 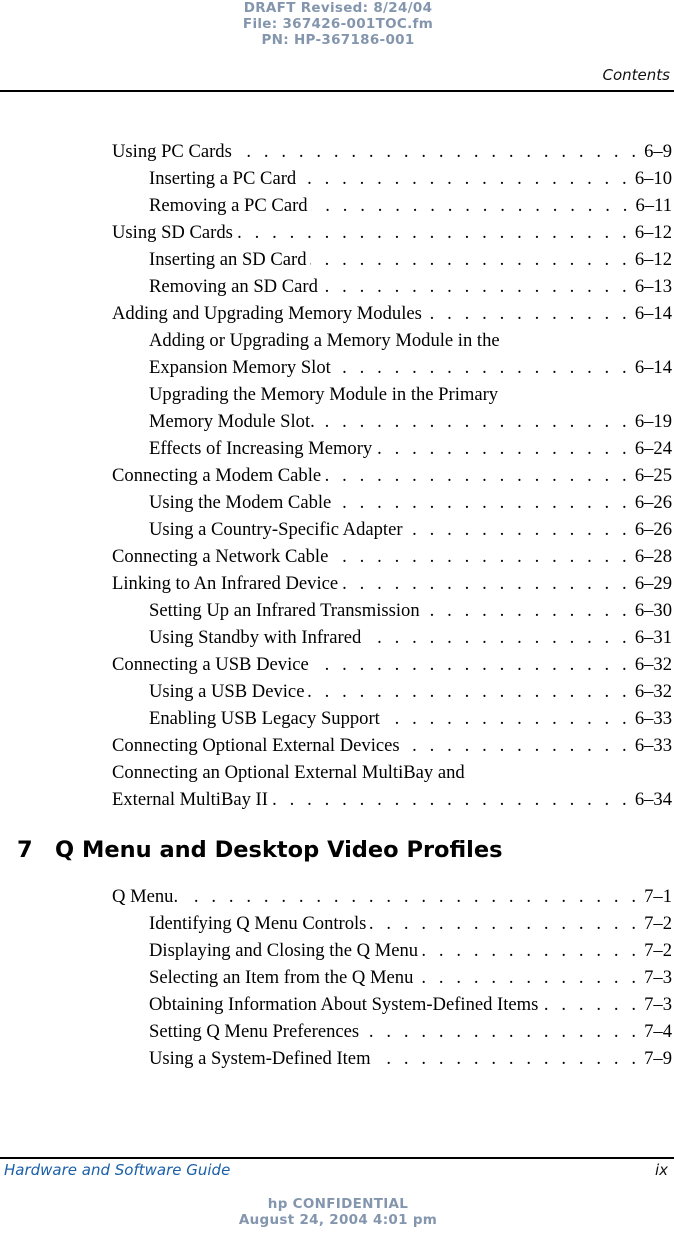 I want to click on toc-entry-title: Effects of Increasing Memory, so click(x=261, y=448).